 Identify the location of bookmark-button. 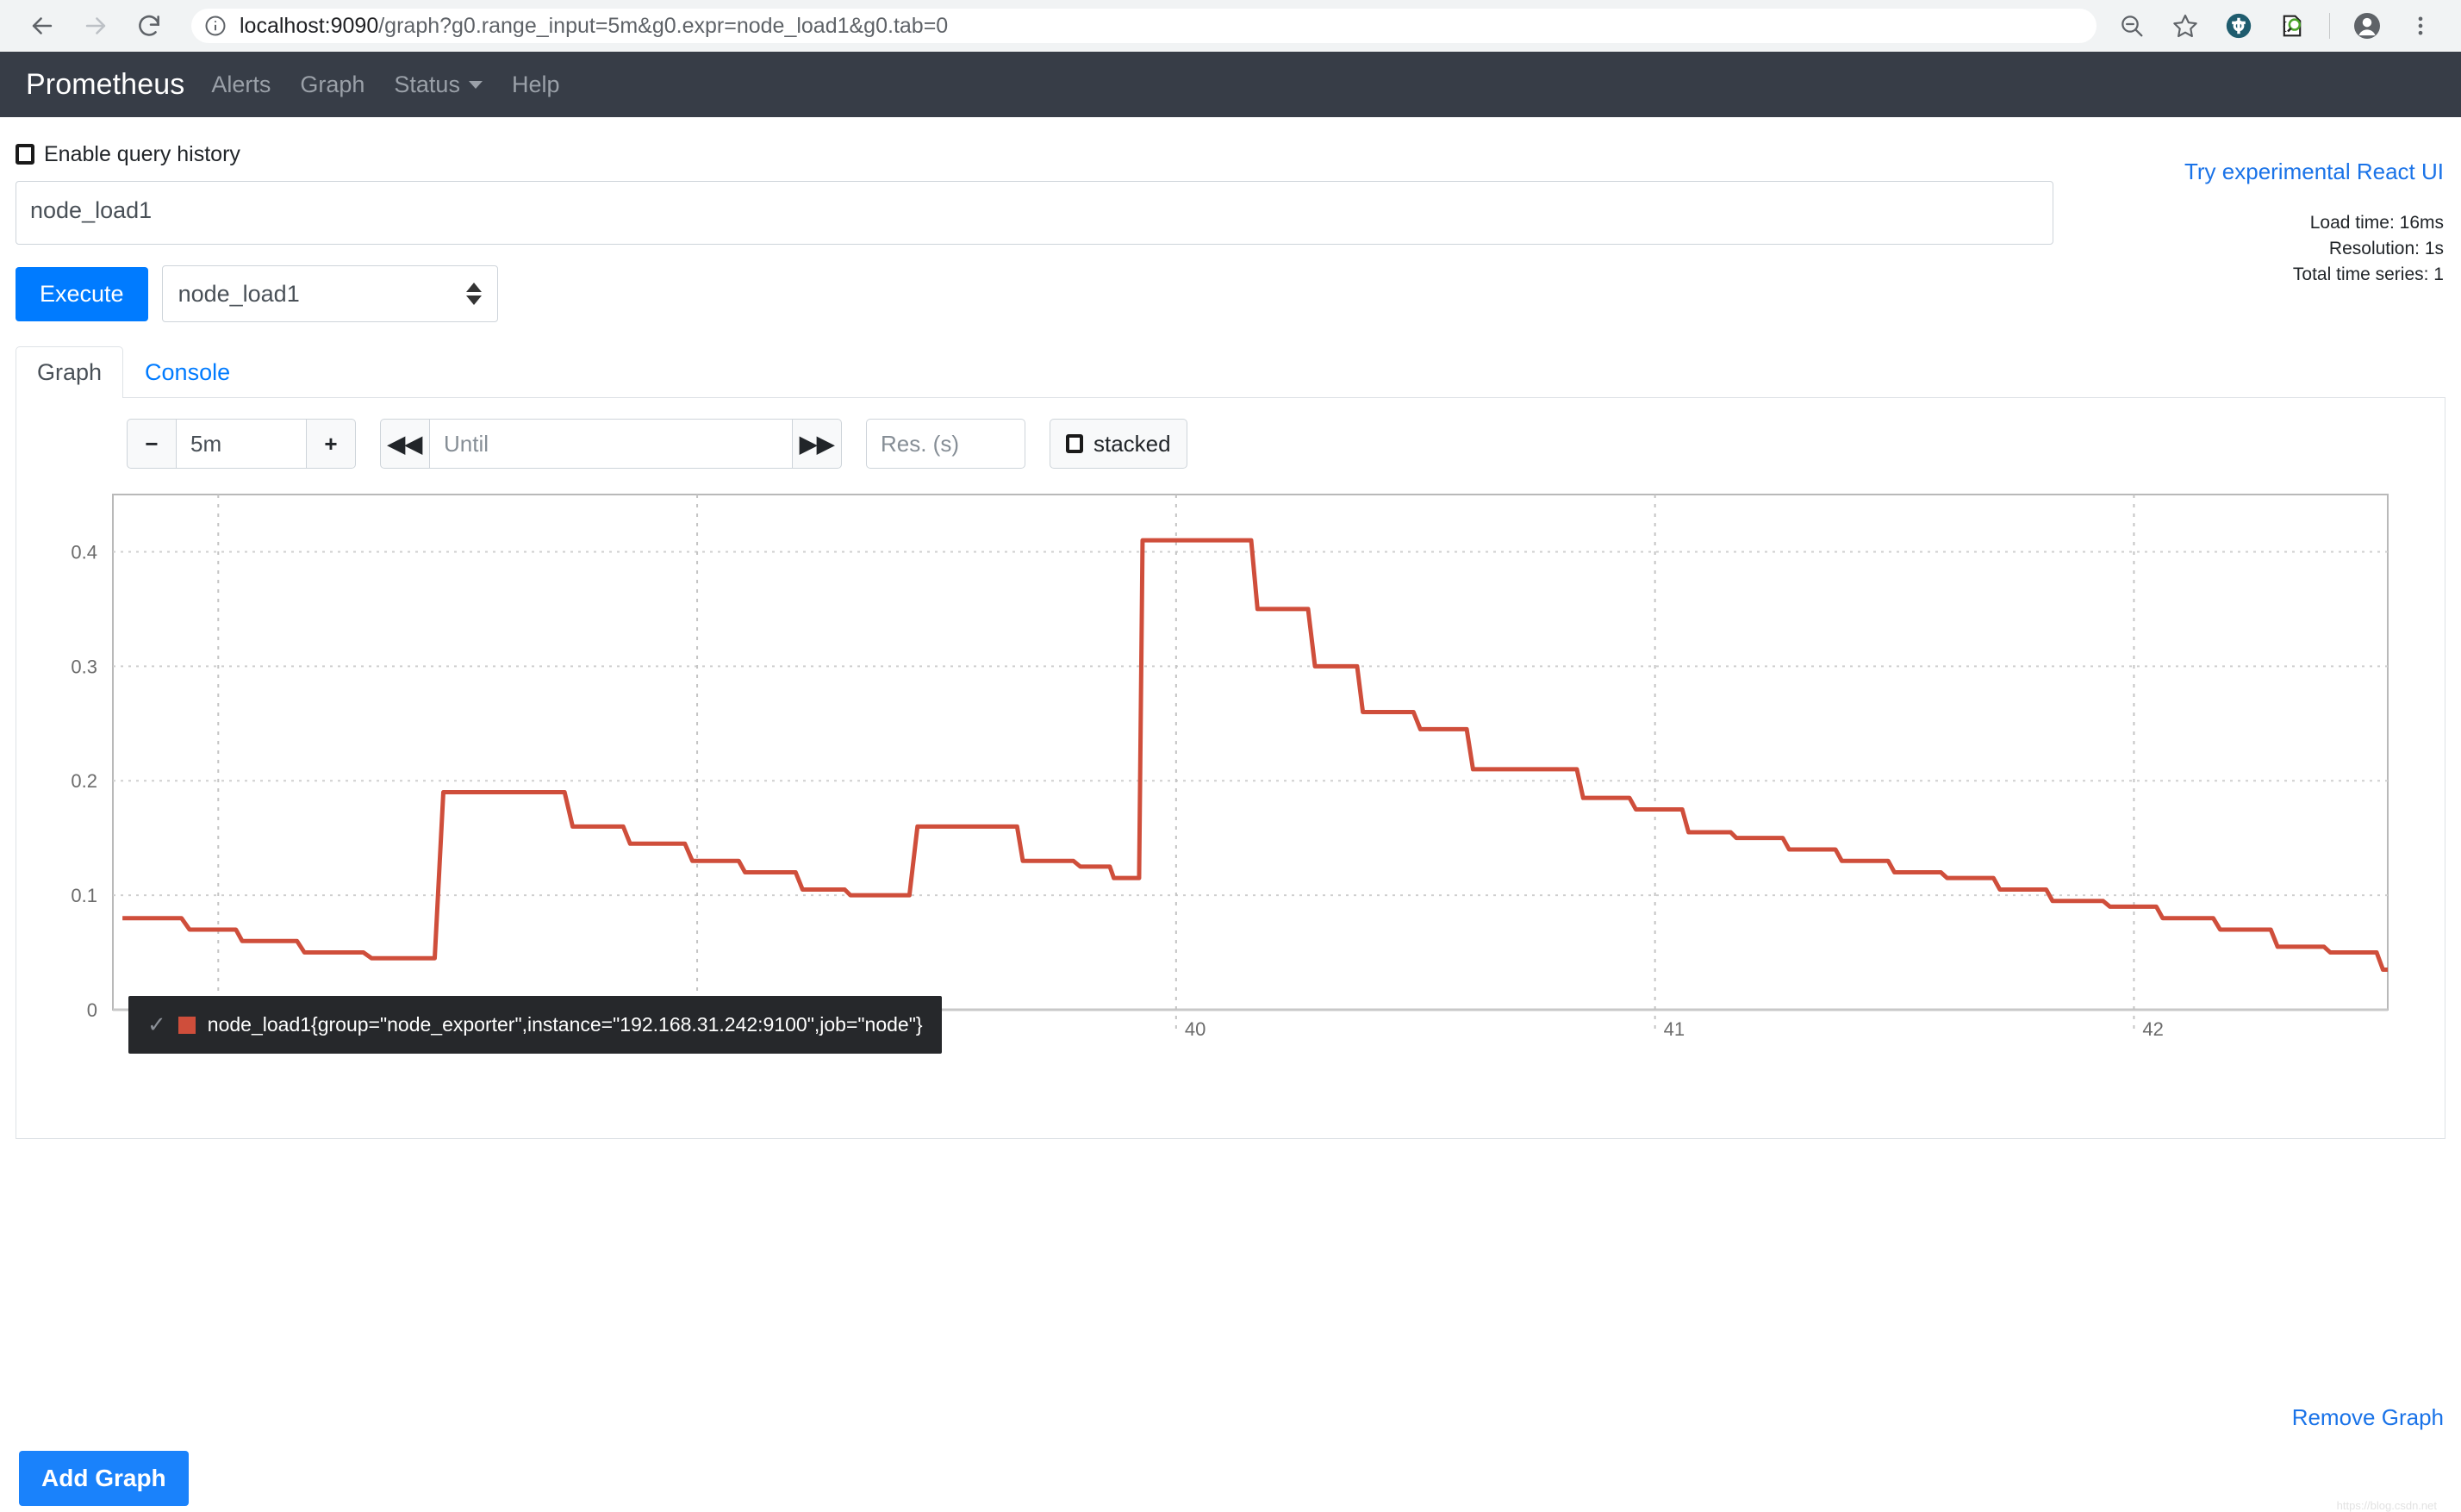
(2185, 26).